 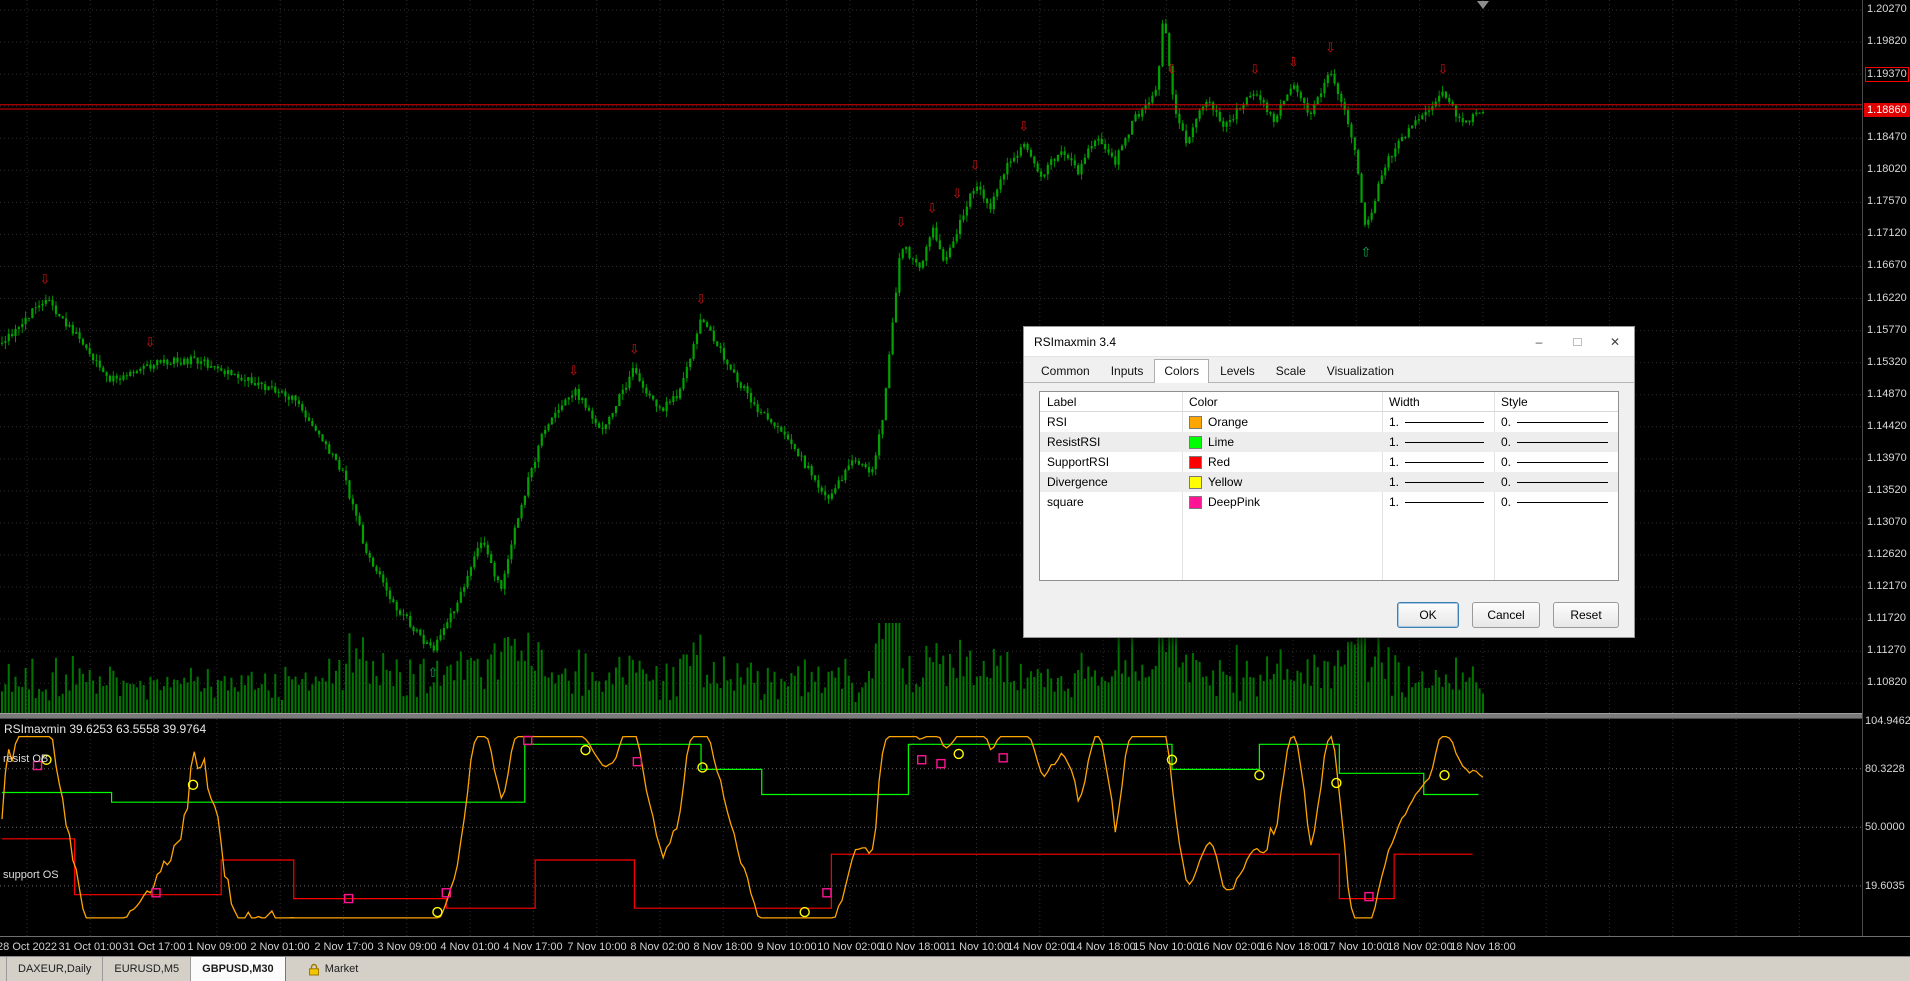 What do you see at coordinates (344, 947) in the screenshot?
I see `time-axis-label: 2 Nov 17:00` at bounding box center [344, 947].